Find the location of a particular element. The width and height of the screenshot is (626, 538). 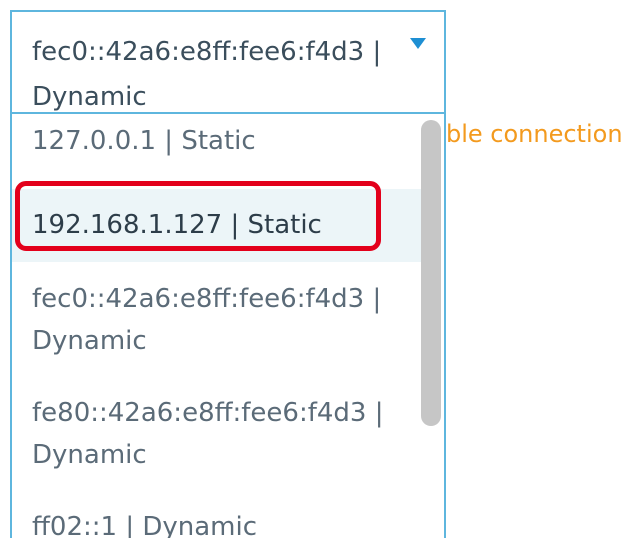

option-ff02-dynamic: ff02::1 | Dynamic is located at coordinates (218, 522).